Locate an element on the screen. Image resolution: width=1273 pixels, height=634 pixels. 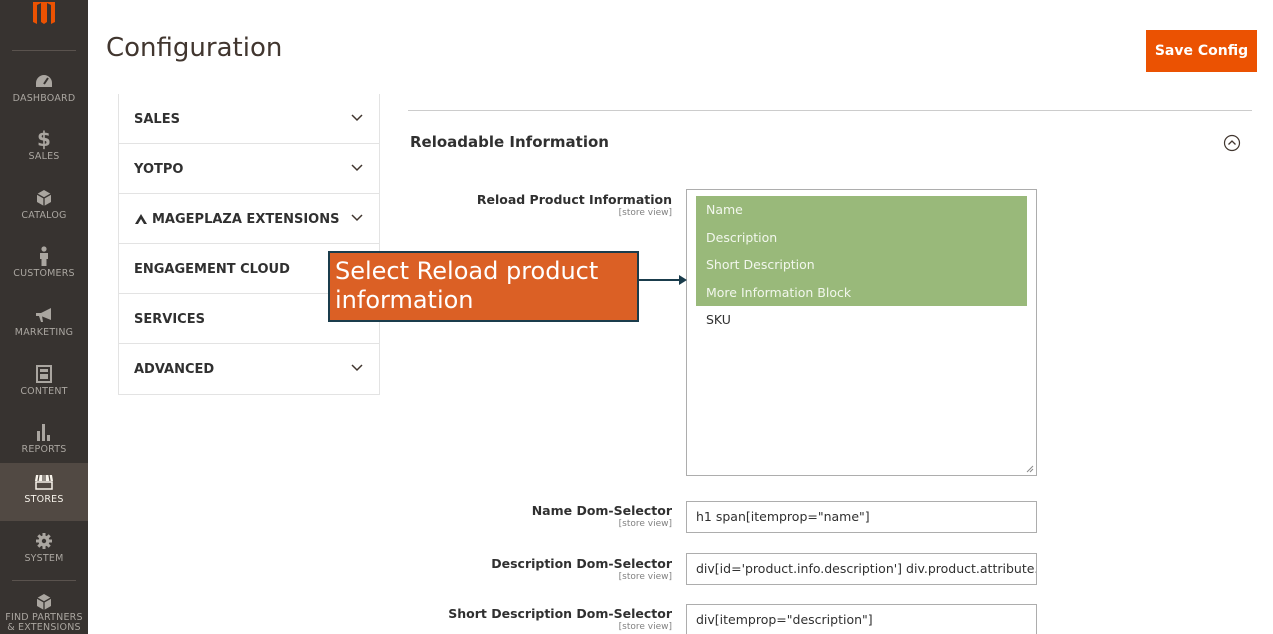
nav-label: SYSTEM is located at coordinates (44, 558).